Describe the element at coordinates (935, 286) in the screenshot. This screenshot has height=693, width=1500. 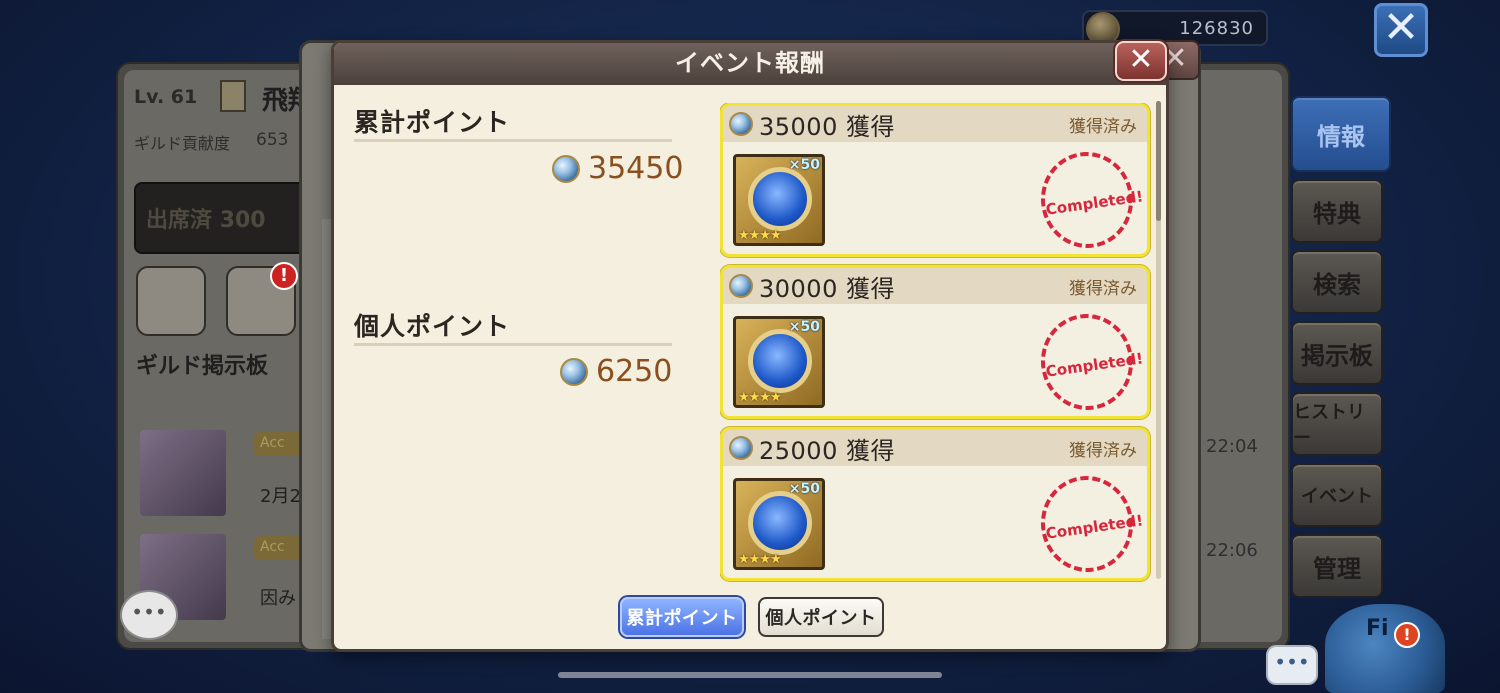
I see `reward-header: 30000 獲得 獲得済み` at that location.